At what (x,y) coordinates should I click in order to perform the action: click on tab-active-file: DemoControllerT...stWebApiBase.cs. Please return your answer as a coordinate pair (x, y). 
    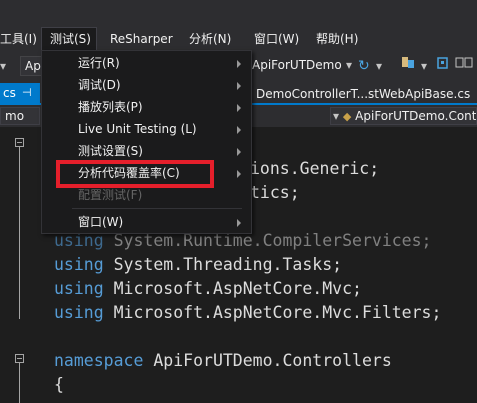
    Looking at the image, I should click on (363, 94).